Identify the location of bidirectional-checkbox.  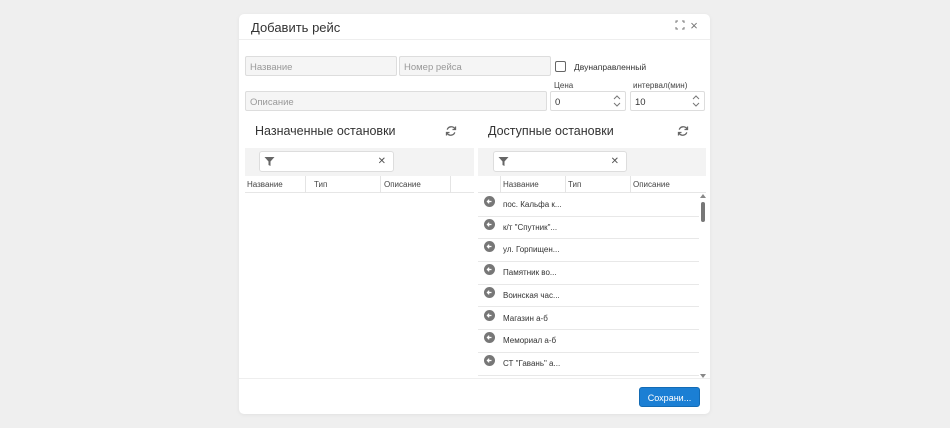
(560, 66).